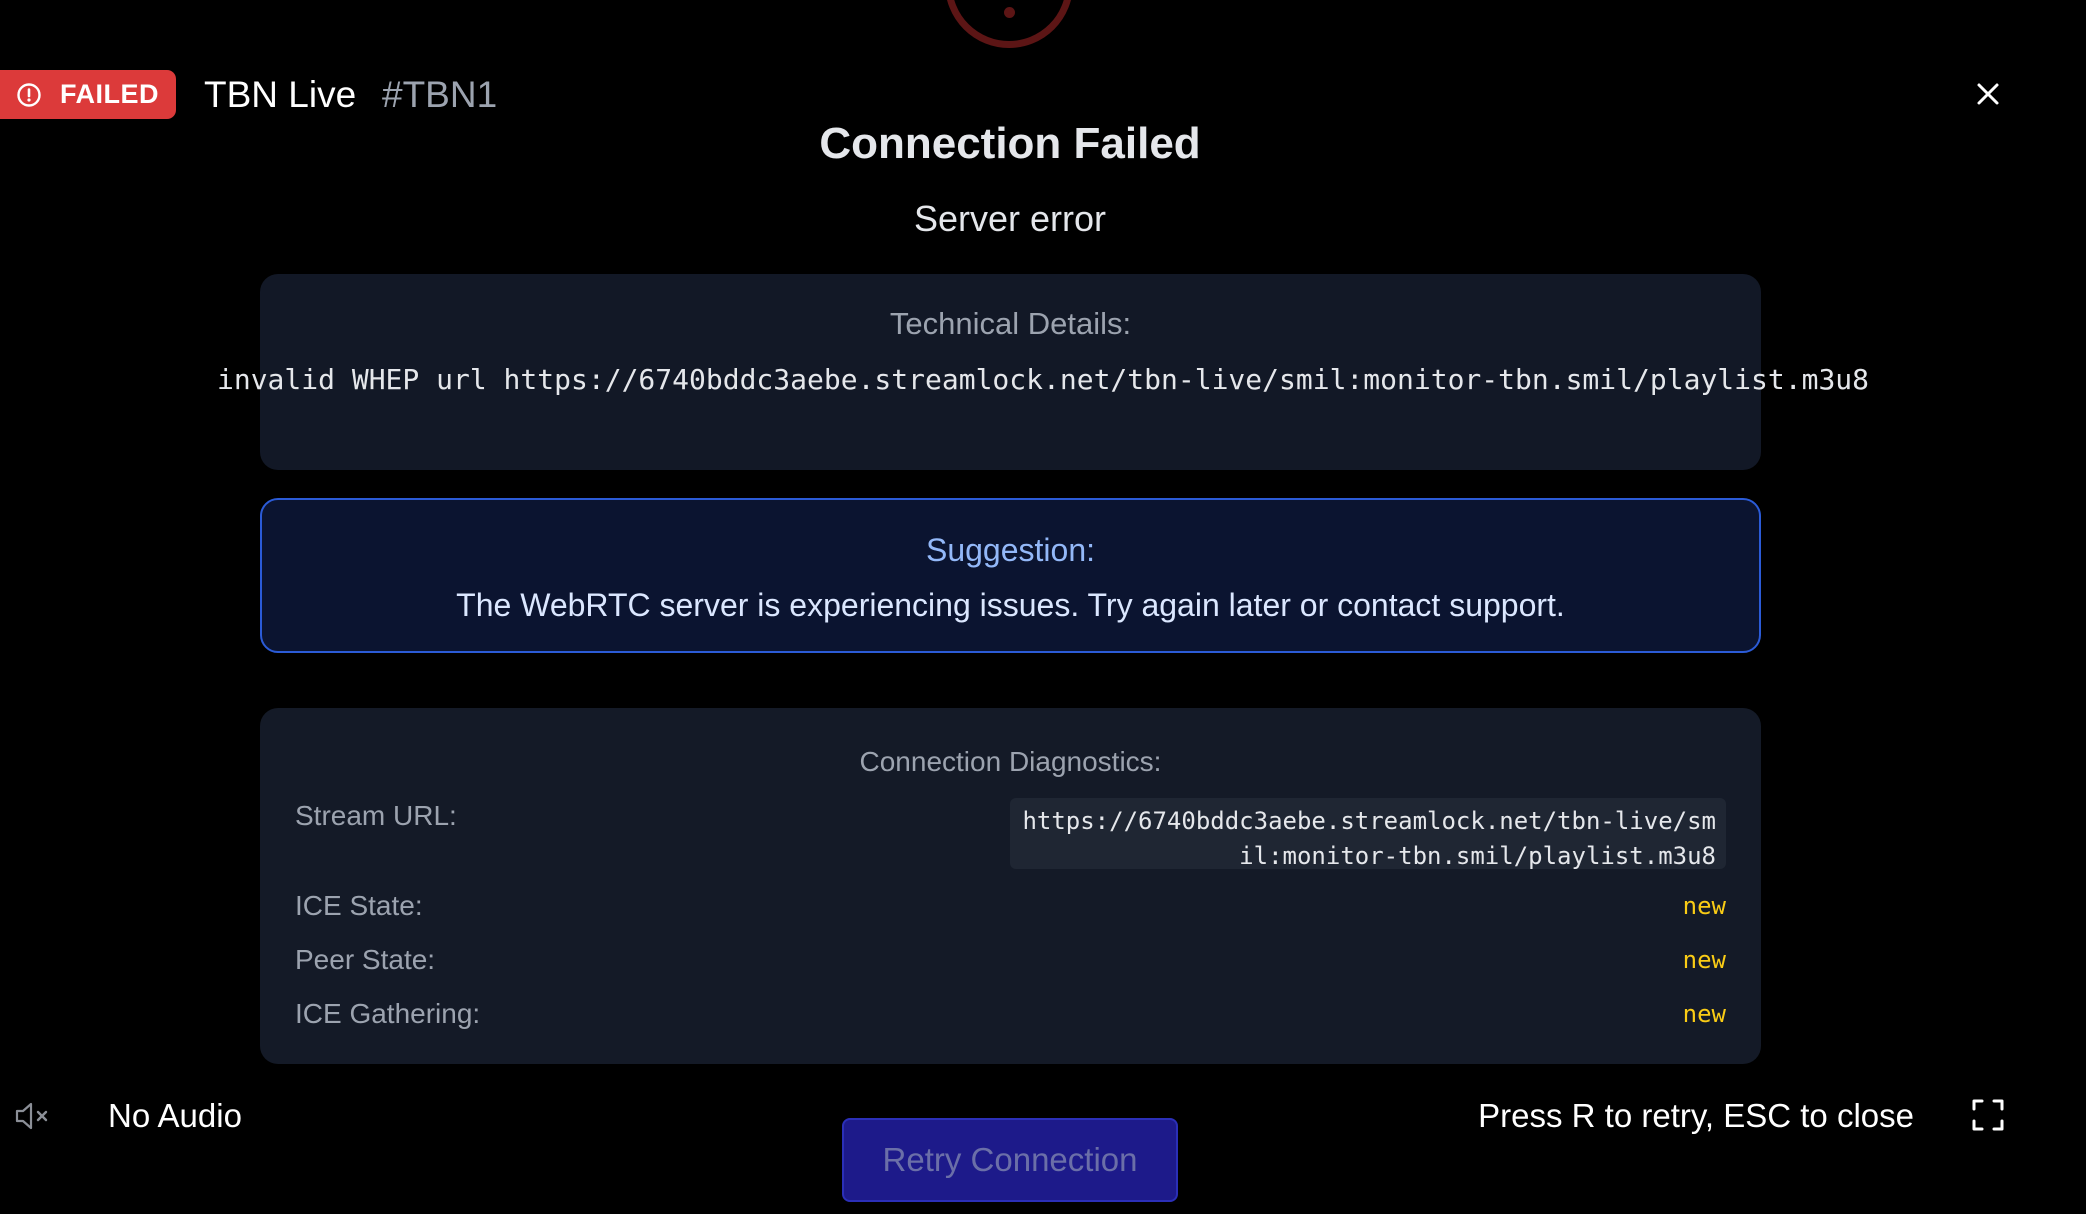  I want to click on status-badge: FAILED, so click(88, 94).